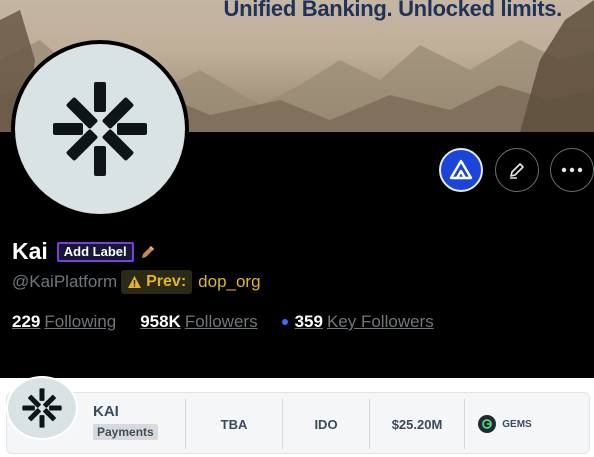 This screenshot has height=457, width=594. I want to click on key-followers-link: 359 Key Followers, so click(357, 322).